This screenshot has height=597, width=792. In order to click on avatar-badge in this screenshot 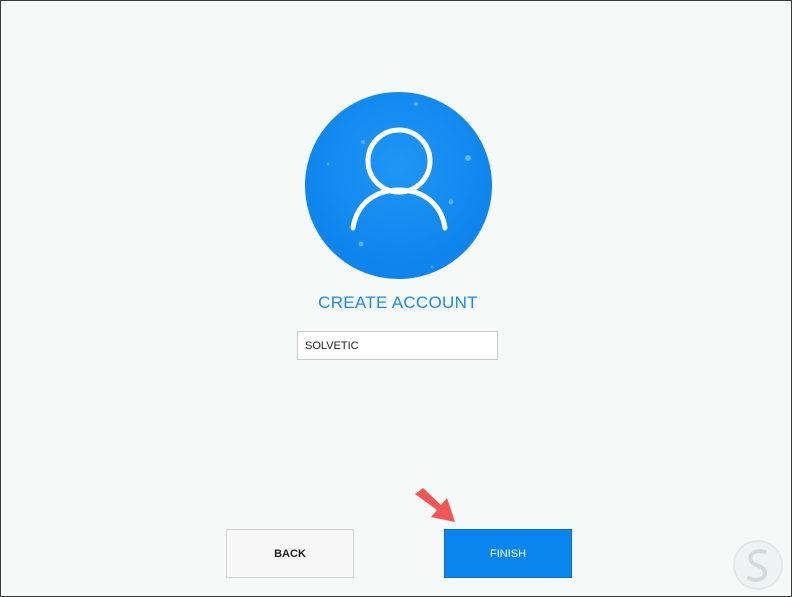, I will do `click(398, 185)`.